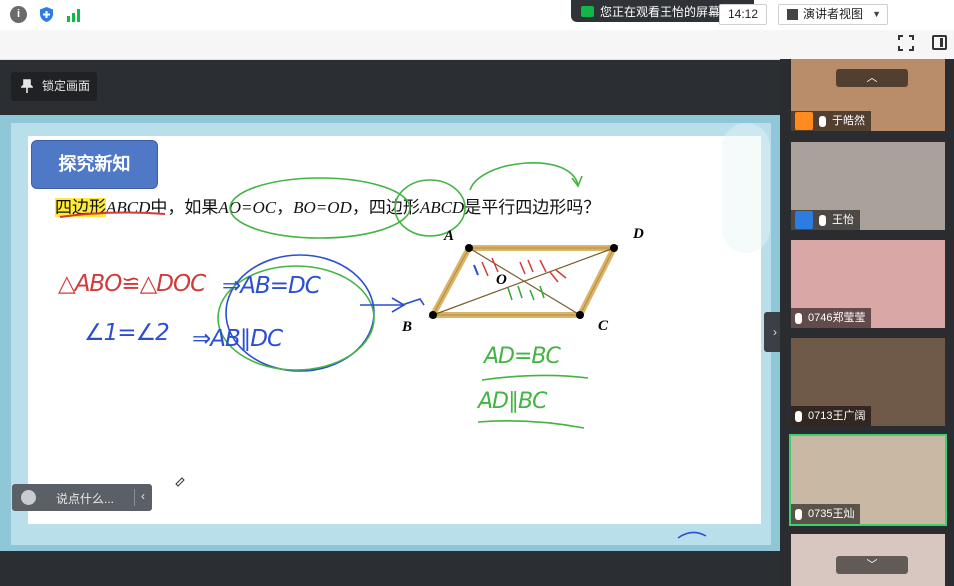 This screenshot has width=954, height=586. What do you see at coordinates (843, 220) in the screenshot?
I see `participant-name: 王怡` at bounding box center [843, 220].